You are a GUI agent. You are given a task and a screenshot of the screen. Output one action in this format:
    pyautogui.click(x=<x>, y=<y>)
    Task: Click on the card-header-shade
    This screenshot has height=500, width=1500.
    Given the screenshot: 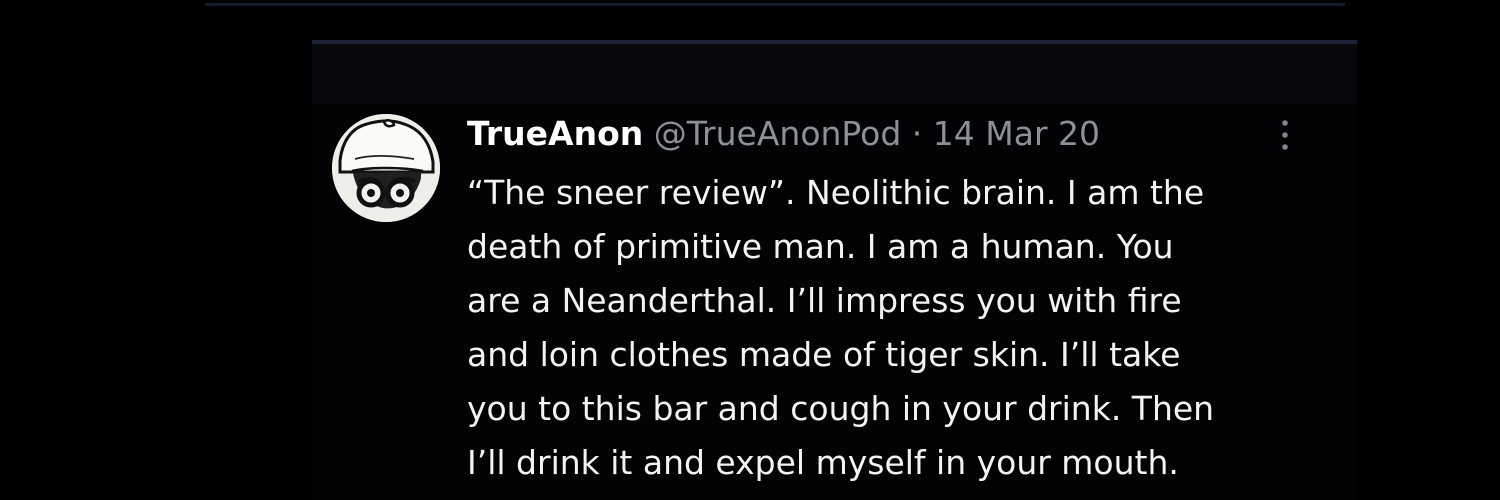 What is the action you would take?
    pyautogui.click(x=834, y=74)
    